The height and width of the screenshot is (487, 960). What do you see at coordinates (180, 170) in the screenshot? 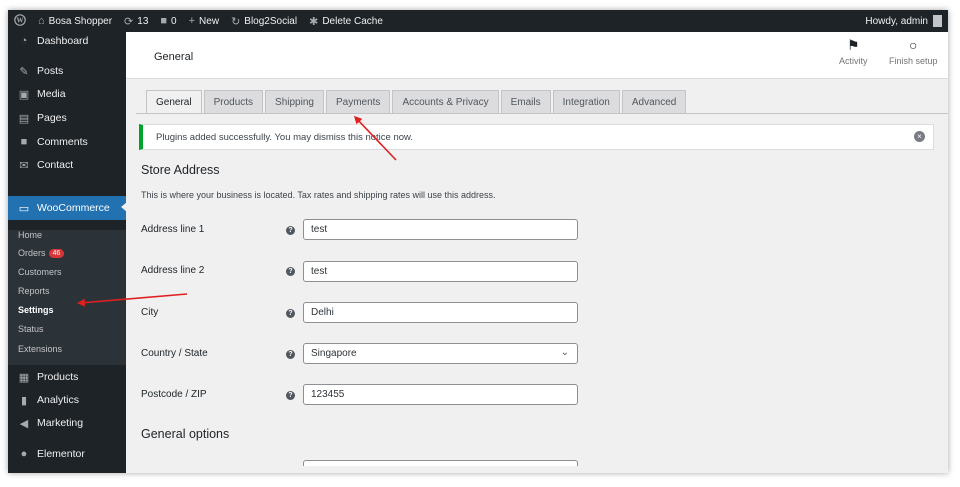
I see `store-address-heading: Store Address` at bounding box center [180, 170].